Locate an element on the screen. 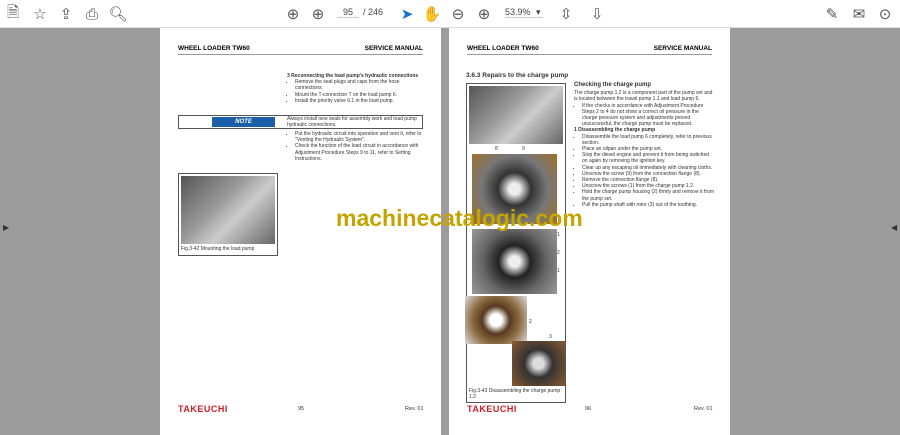 Image resolution: width=900 pixels, height=435 pixels. zoom-in-icon: ⊕ is located at coordinates (484, 14).